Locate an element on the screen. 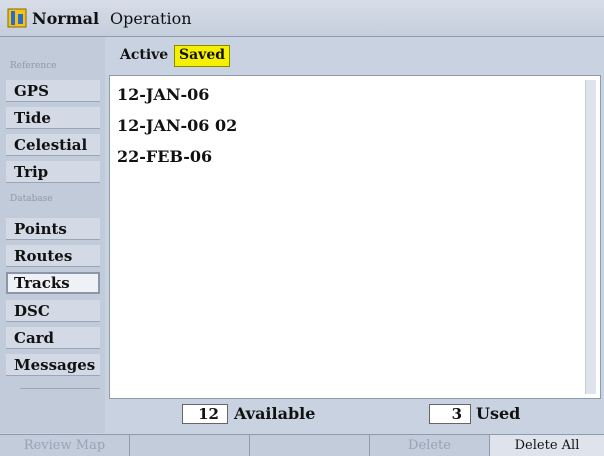 The height and width of the screenshot is (456, 604). tab-saved: Saved is located at coordinates (202, 56).